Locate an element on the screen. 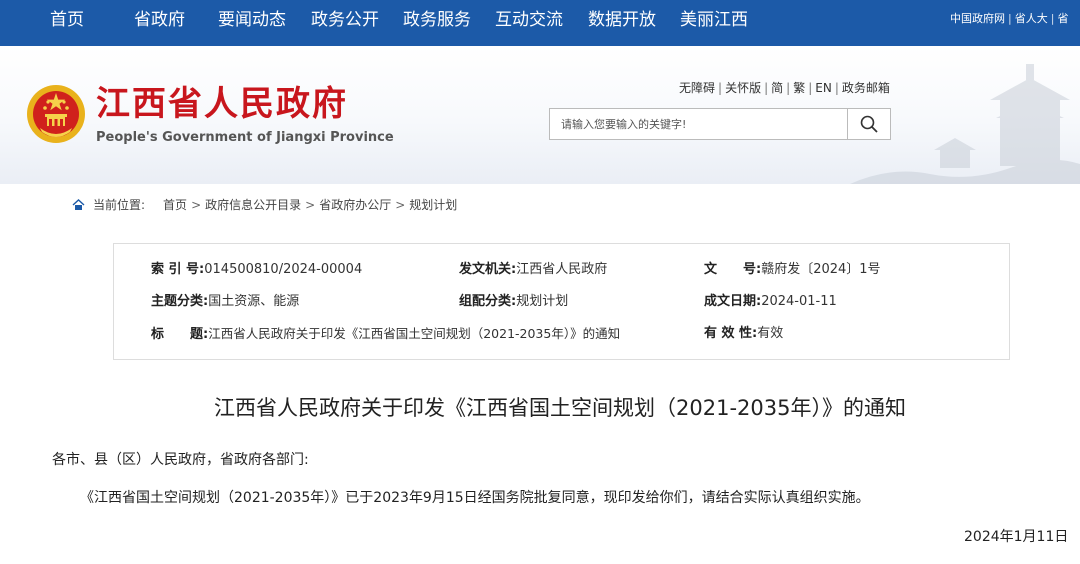 This screenshot has width=1080, height=564. article-salutation: 各市、县（区）人民政府，省政府各部门: is located at coordinates (180, 460).